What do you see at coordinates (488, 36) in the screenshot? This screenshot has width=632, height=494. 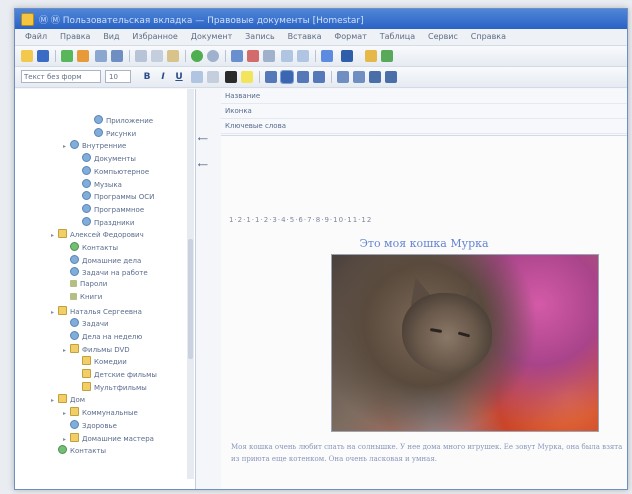 I see `menu-help: Справка` at bounding box center [488, 36].